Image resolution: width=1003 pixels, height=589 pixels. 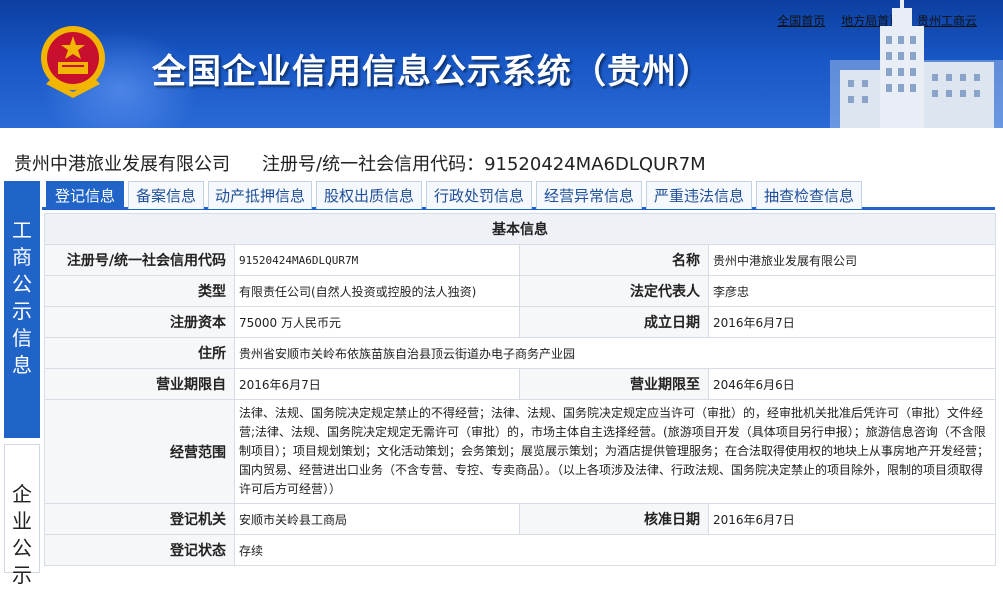 What do you see at coordinates (139, 550) in the screenshot?
I see `status-label: 登记状态` at bounding box center [139, 550].